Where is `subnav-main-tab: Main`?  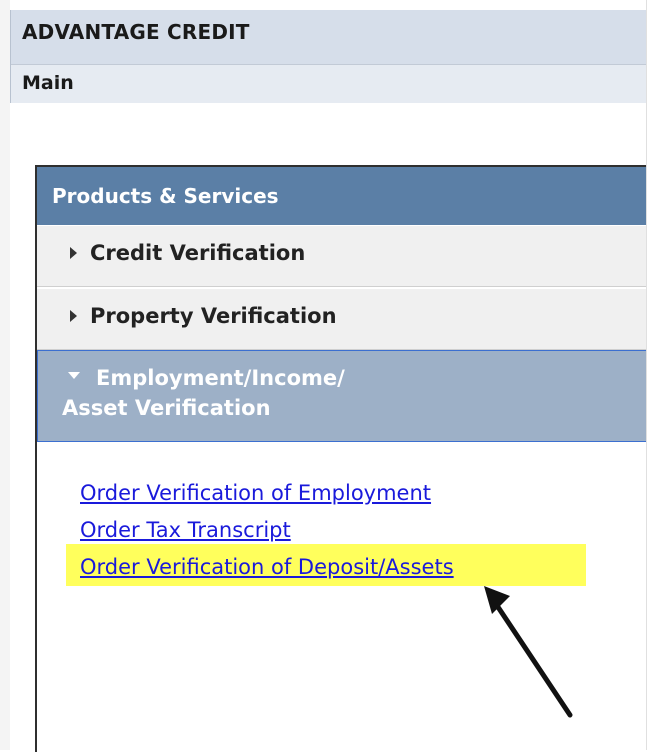 subnav-main-tab: Main is located at coordinates (48, 83).